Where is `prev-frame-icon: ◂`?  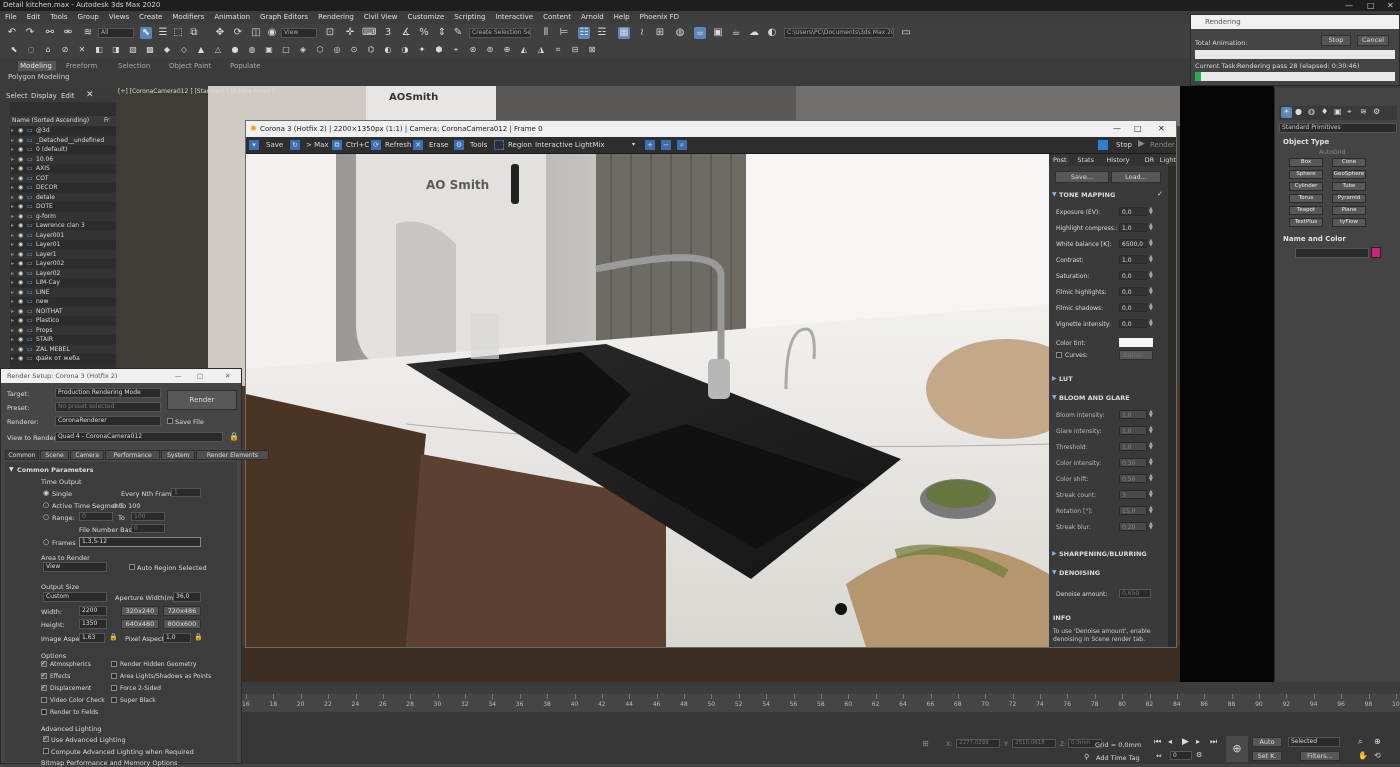
prev-frame-icon: ◂ is located at coordinates (1170, 741).